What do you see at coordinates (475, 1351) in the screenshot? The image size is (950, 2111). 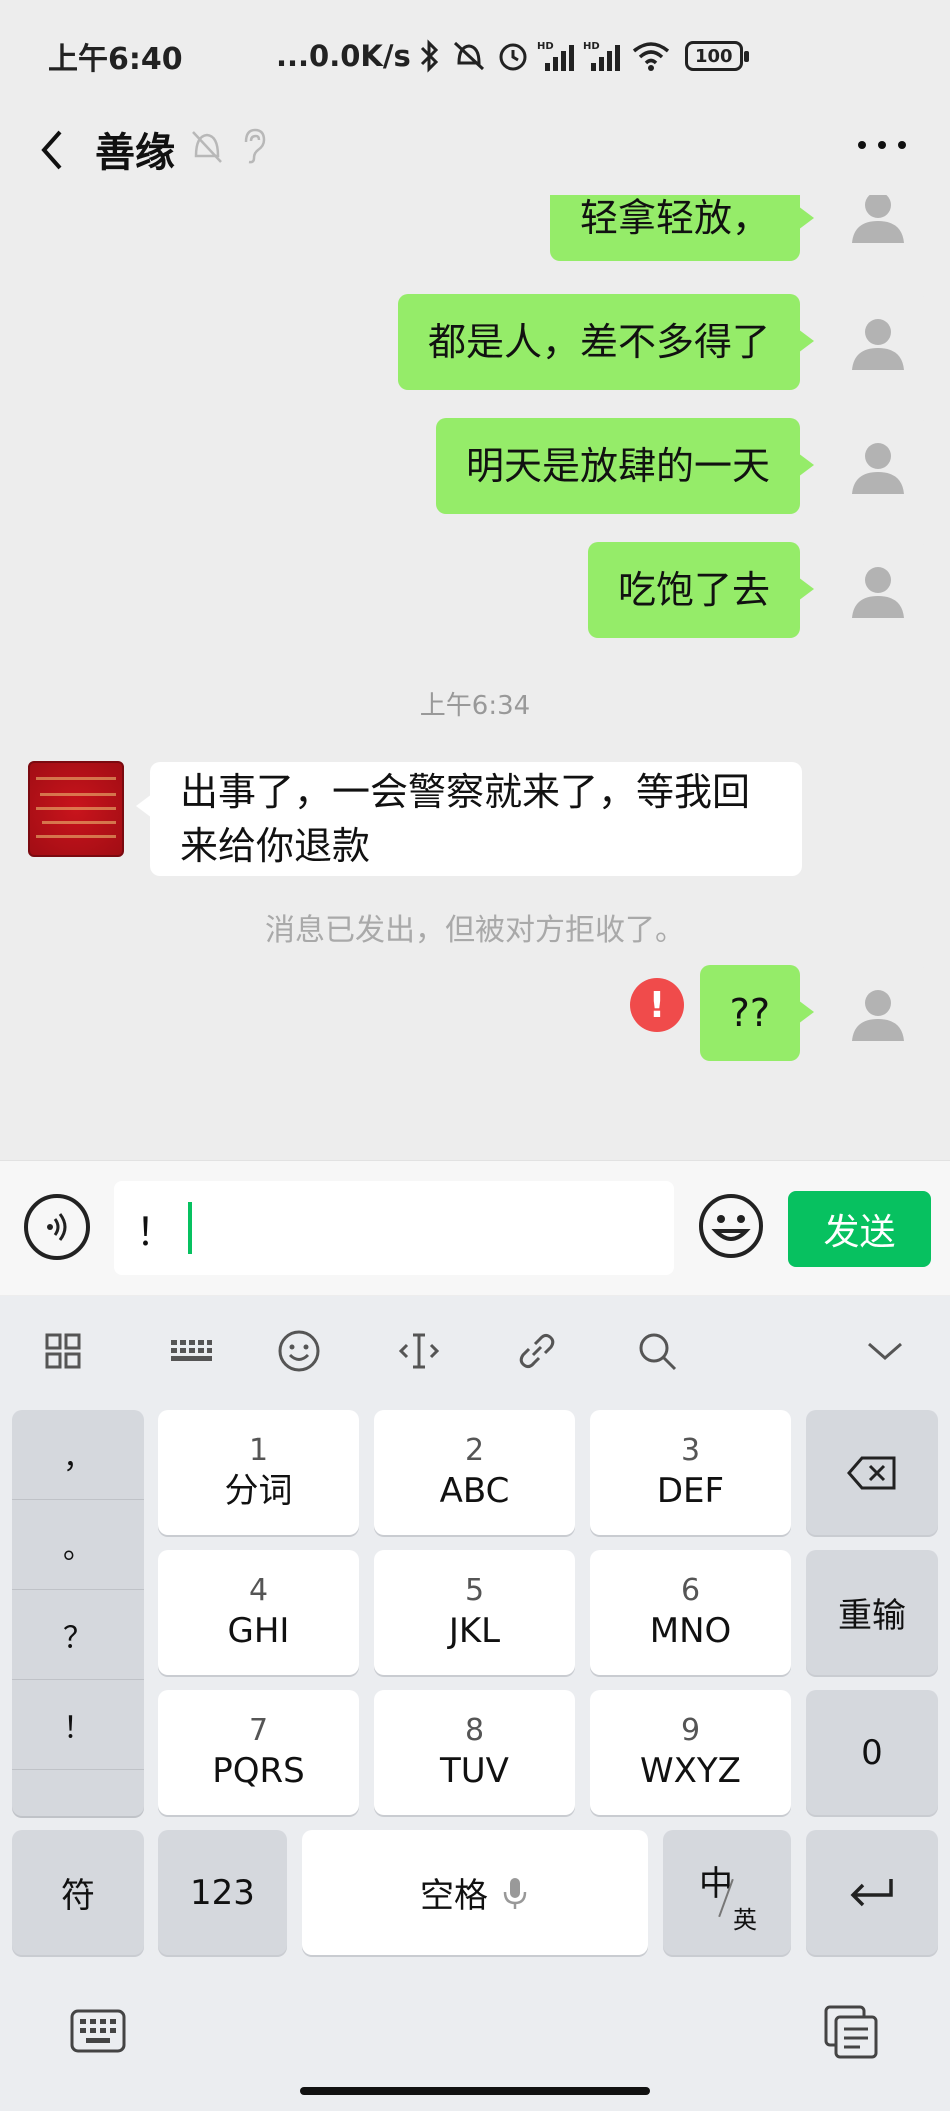 I see `keyboard-toolbar` at bounding box center [475, 1351].